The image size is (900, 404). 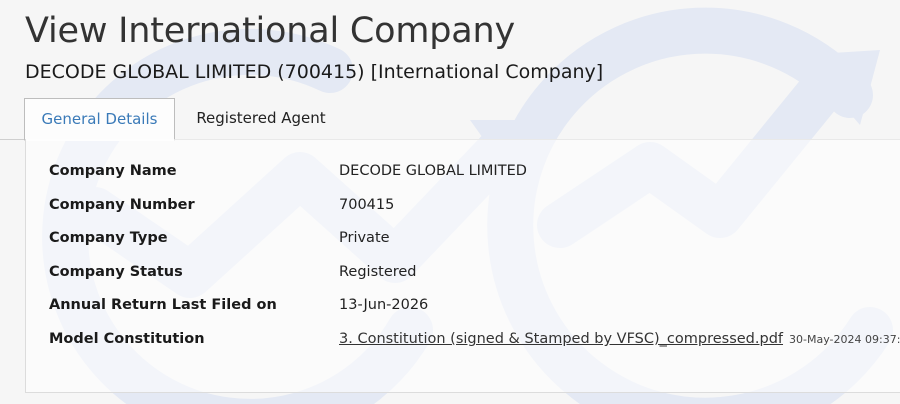 What do you see at coordinates (122, 205) in the screenshot?
I see `company-number-label: Company Number` at bounding box center [122, 205].